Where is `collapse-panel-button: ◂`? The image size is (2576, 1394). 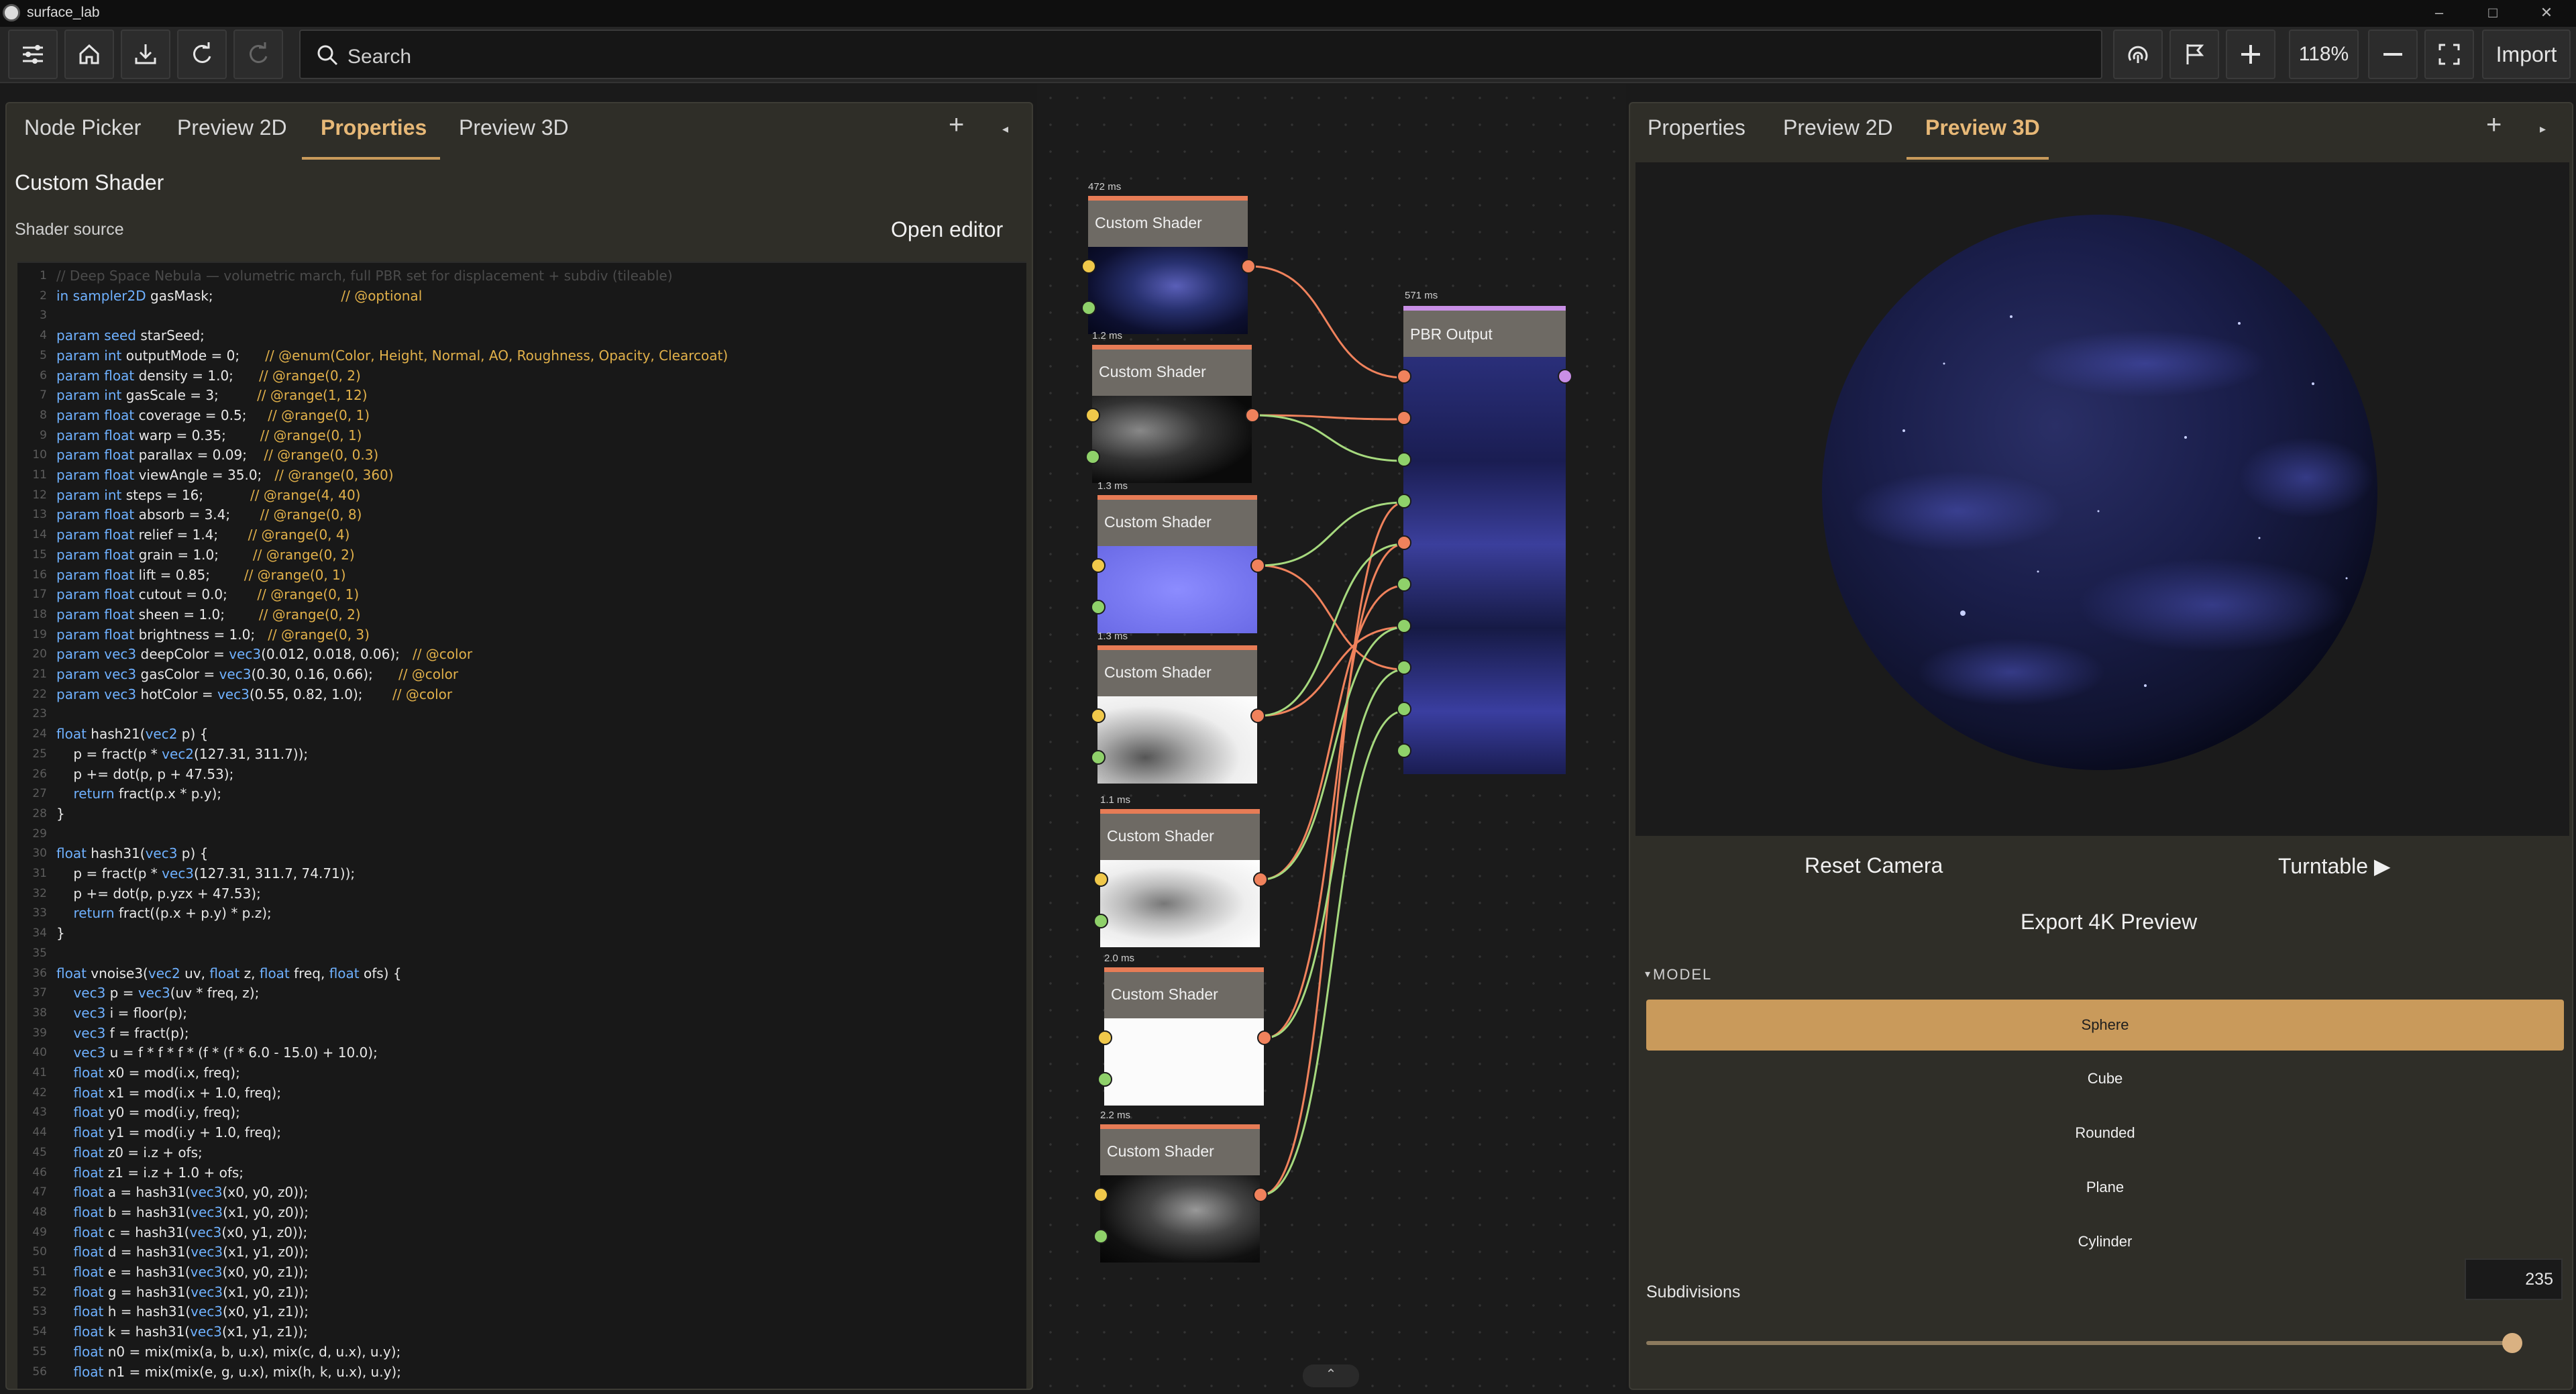
collapse-panel-button: ◂ is located at coordinates (1005, 129).